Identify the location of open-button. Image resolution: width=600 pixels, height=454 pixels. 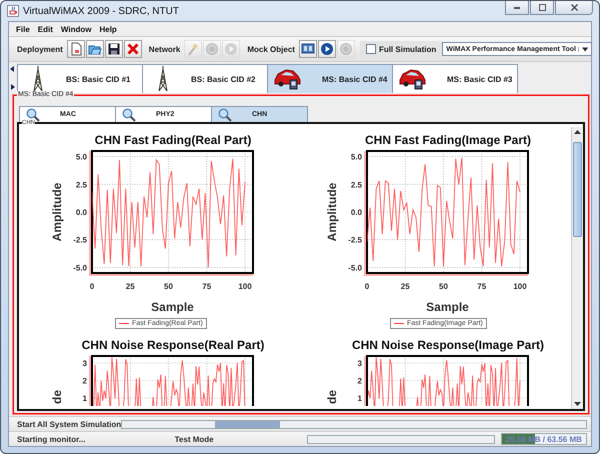
(95, 49).